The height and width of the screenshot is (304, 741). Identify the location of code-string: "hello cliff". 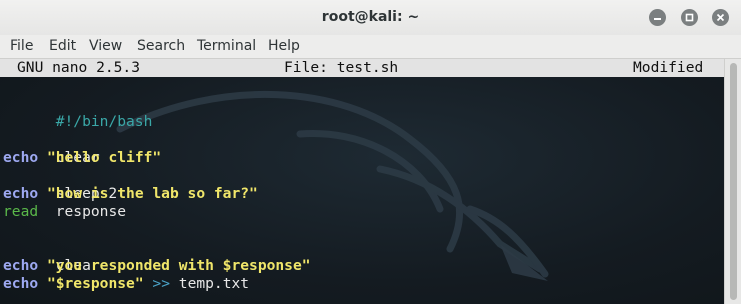
(104, 157).